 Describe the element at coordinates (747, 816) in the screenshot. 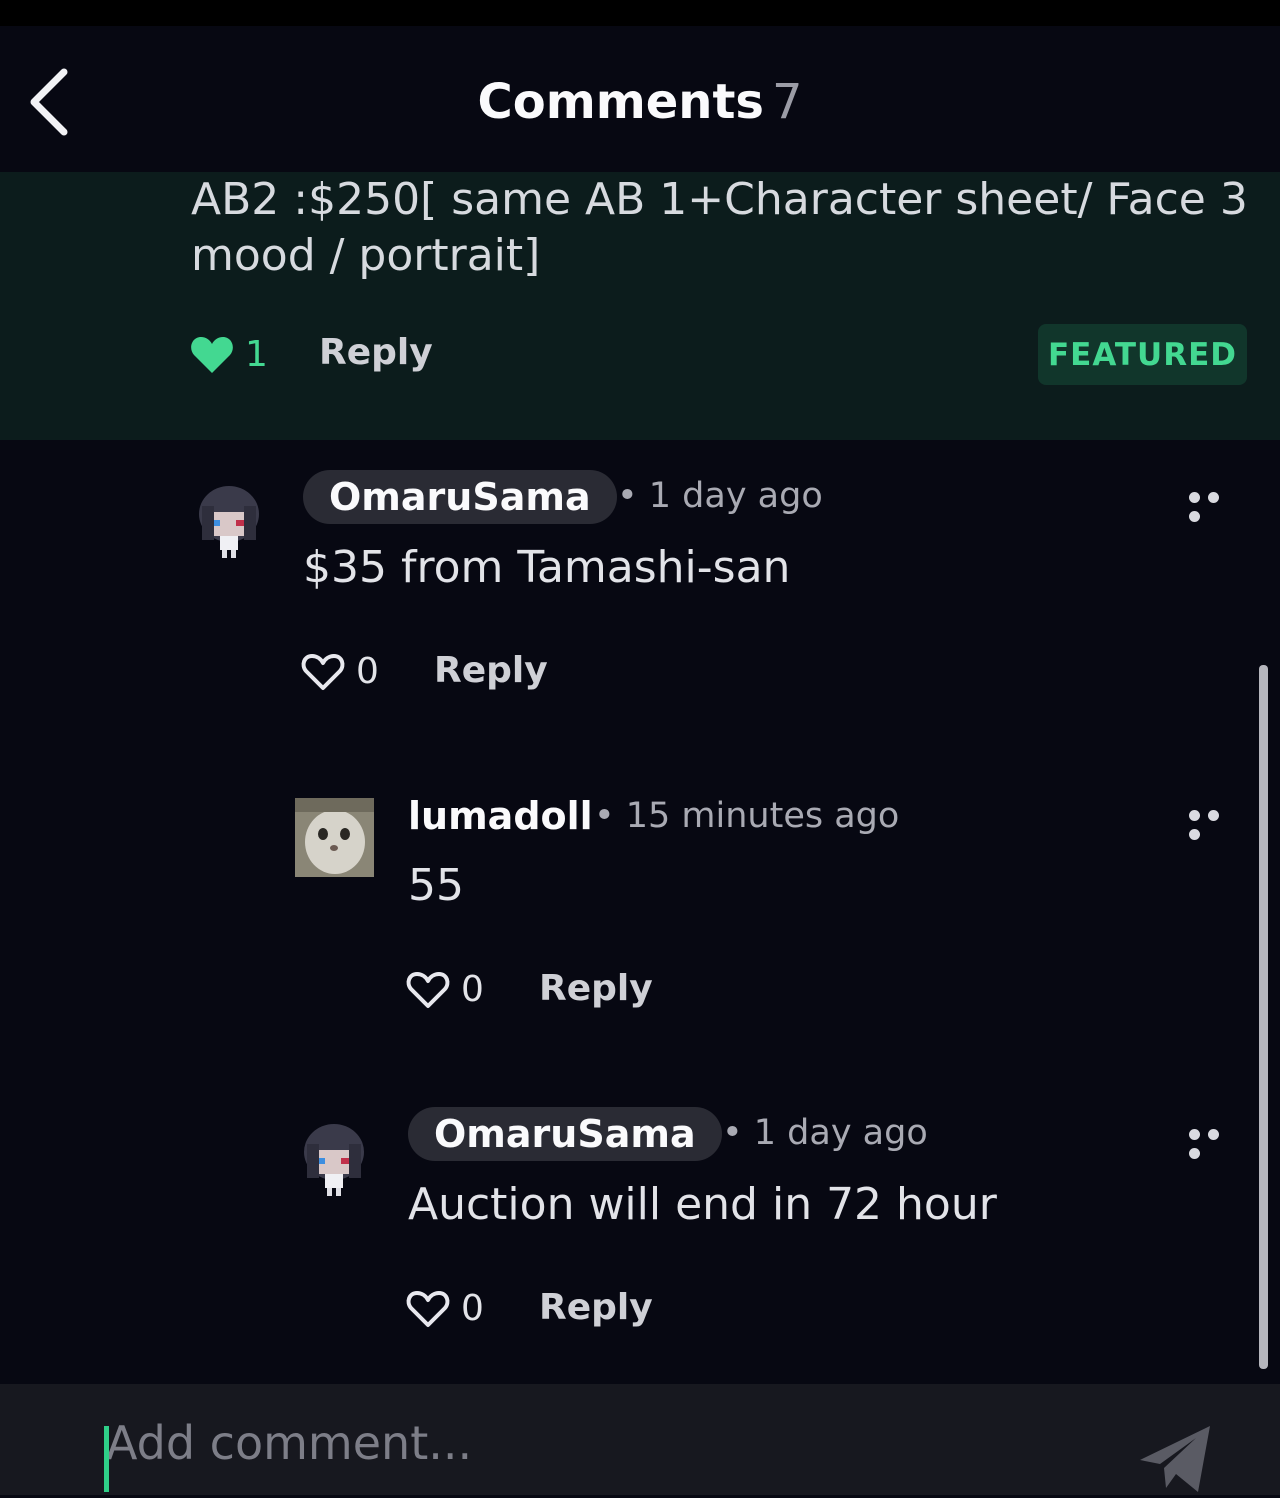

I see `timestamp: • 15 minutes ago` at that location.